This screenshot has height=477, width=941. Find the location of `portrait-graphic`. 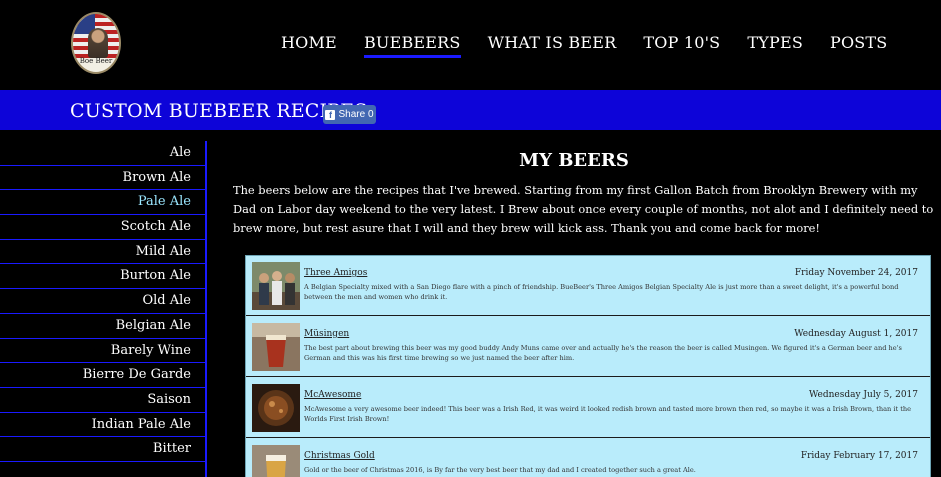

portrait-graphic is located at coordinates (98, 43).